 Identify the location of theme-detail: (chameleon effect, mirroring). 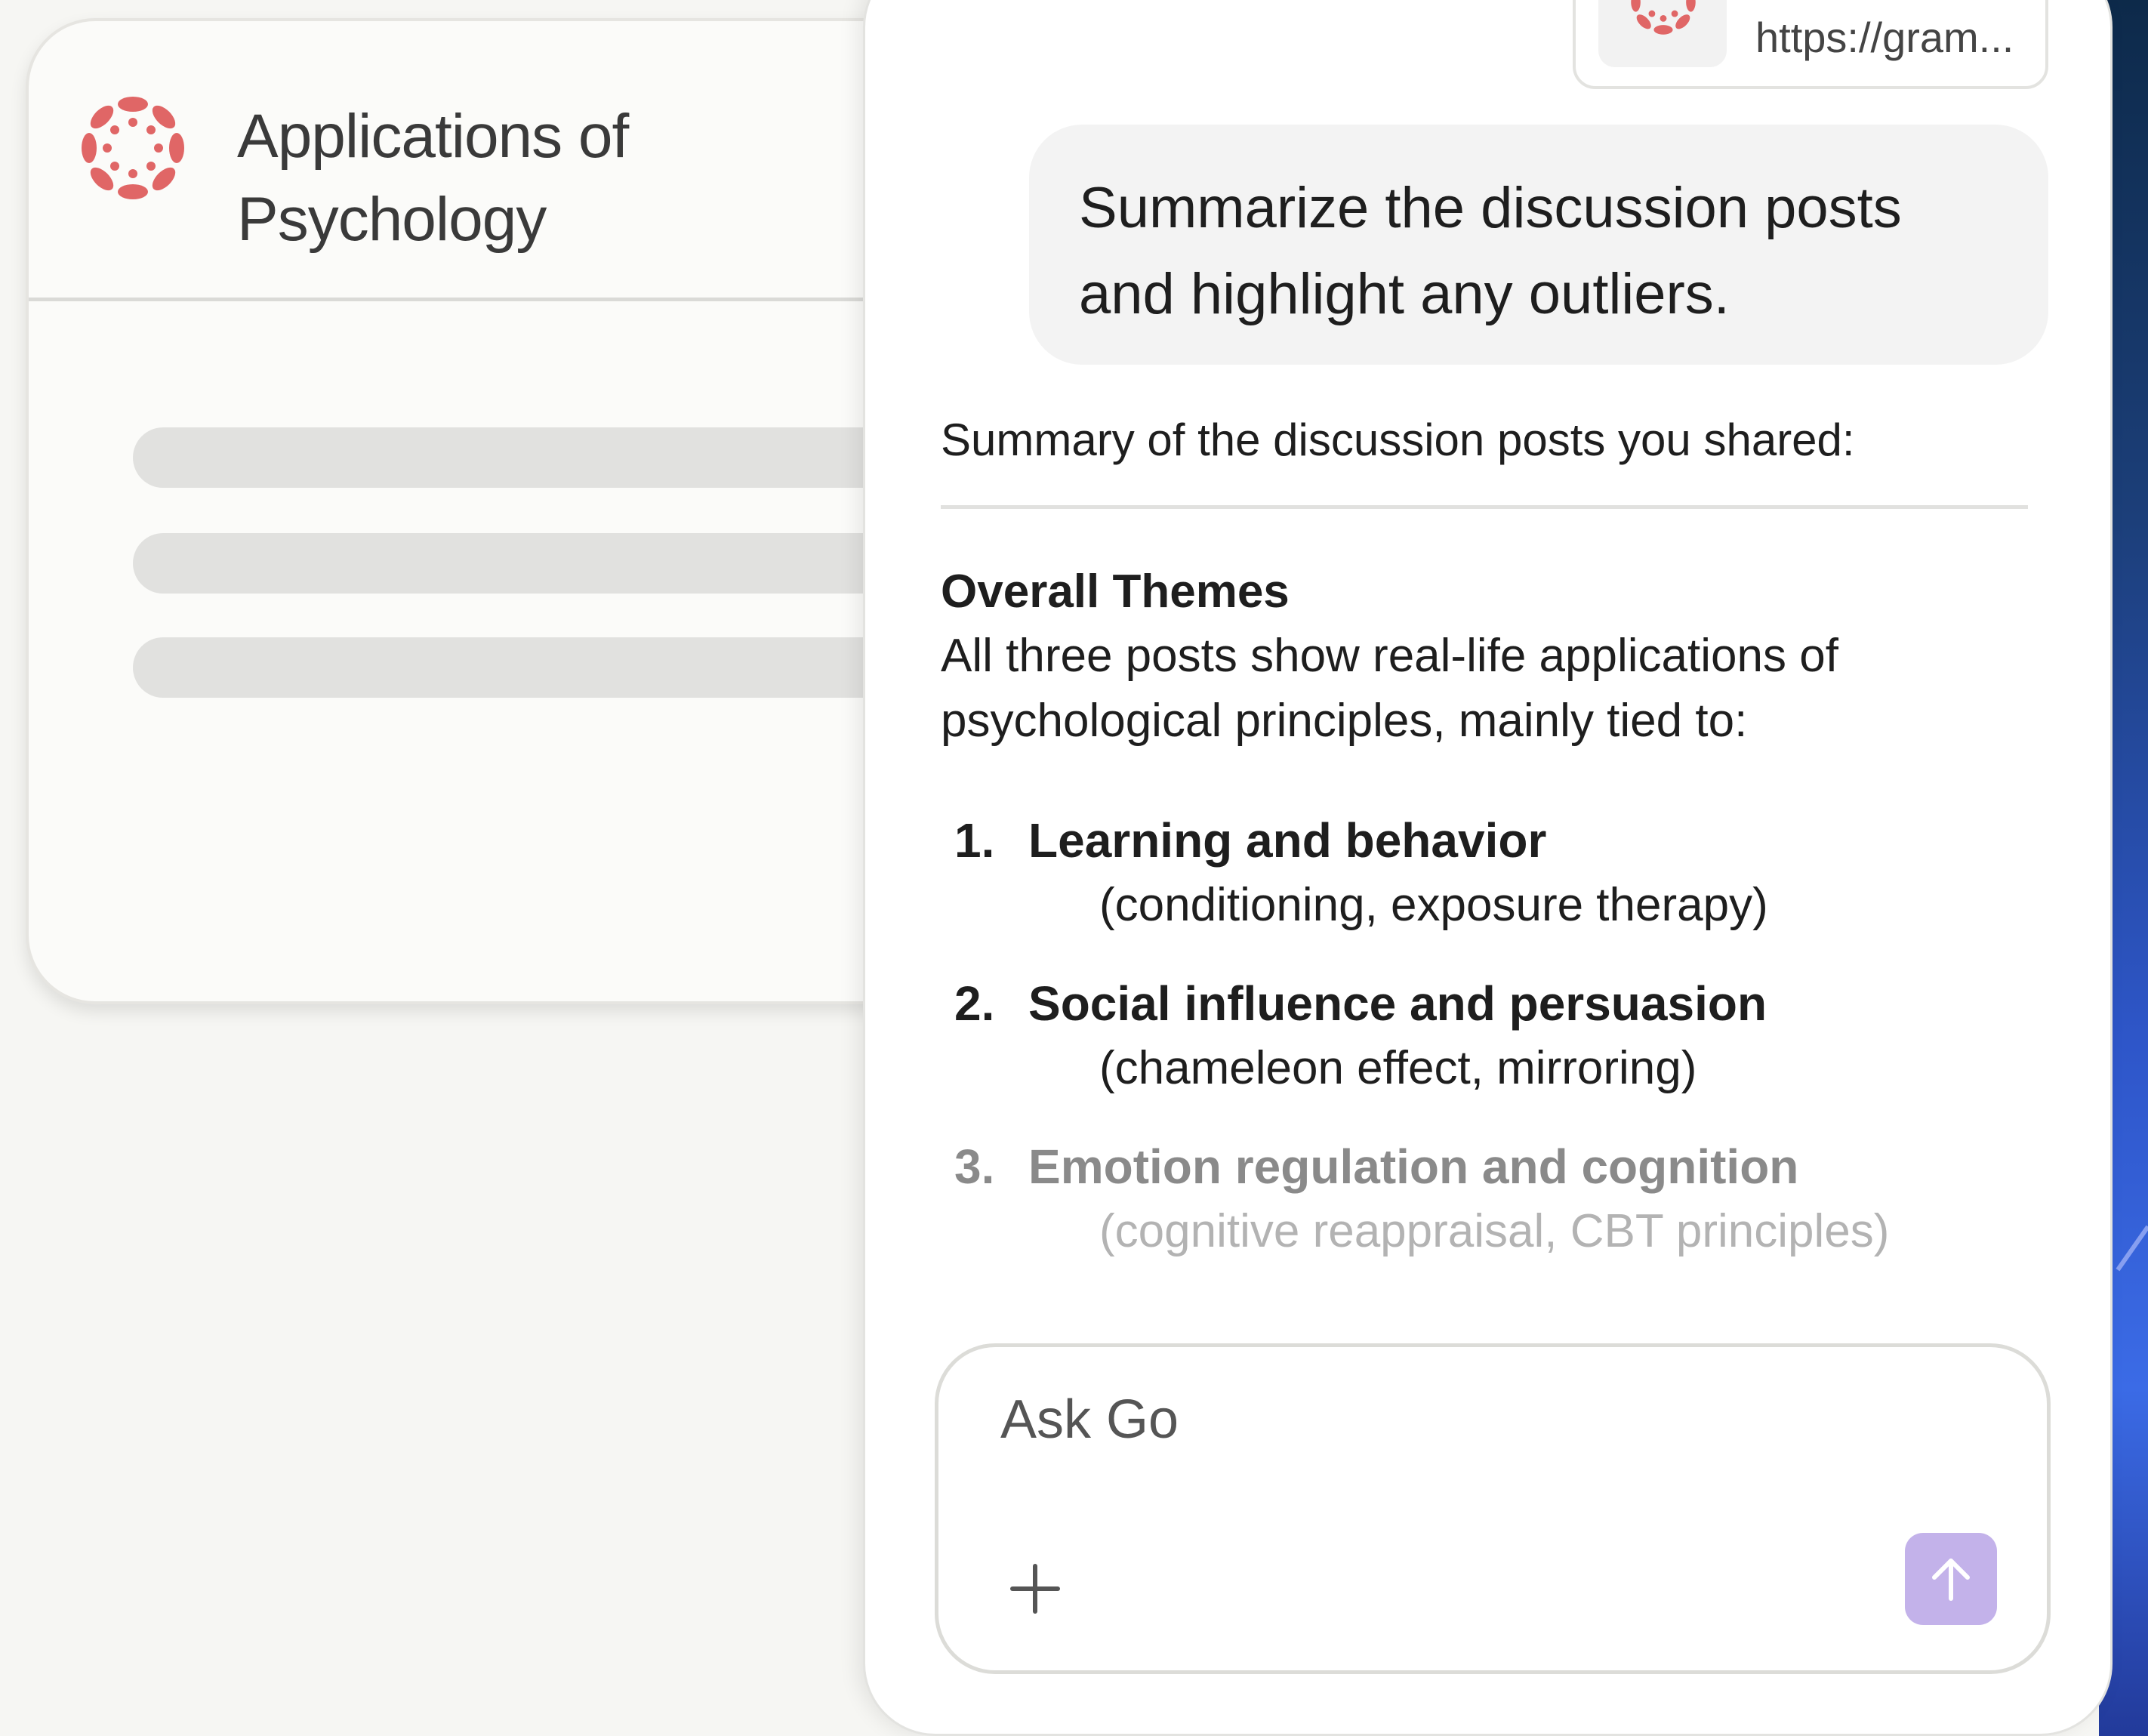
(1398, 1068).